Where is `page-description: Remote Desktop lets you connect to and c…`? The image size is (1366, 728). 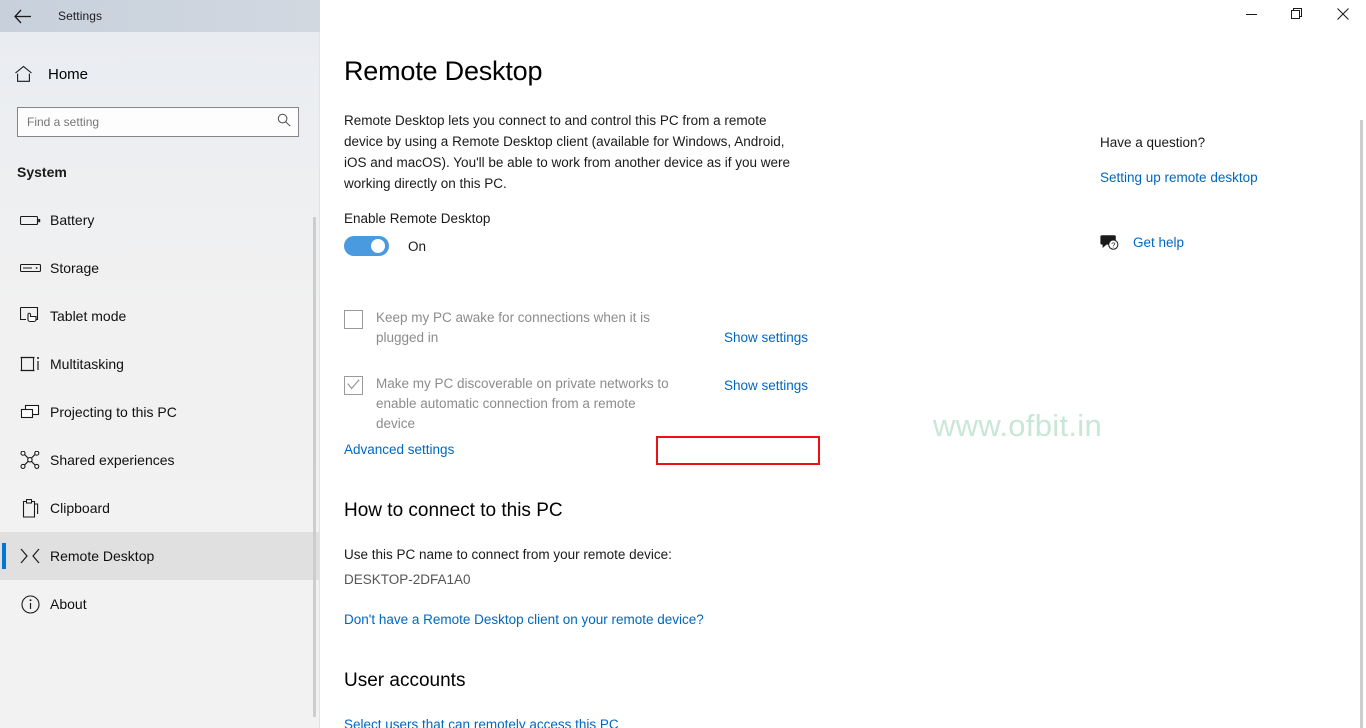 page-description: Remote Desktop lets you connect to and c… is located at coordinates (567, 152).